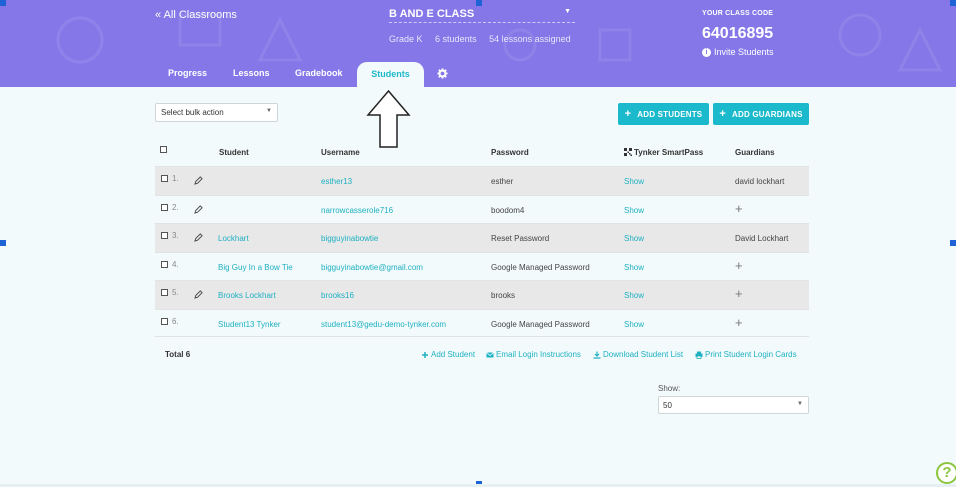 Image resolution: width=956 pixels, height=487 pixels. What do you see at coordinates (538, 354) in the screenshot?
I see `email-login-instructions-label: Email Login Instructions` at bounding box center [538, 354].